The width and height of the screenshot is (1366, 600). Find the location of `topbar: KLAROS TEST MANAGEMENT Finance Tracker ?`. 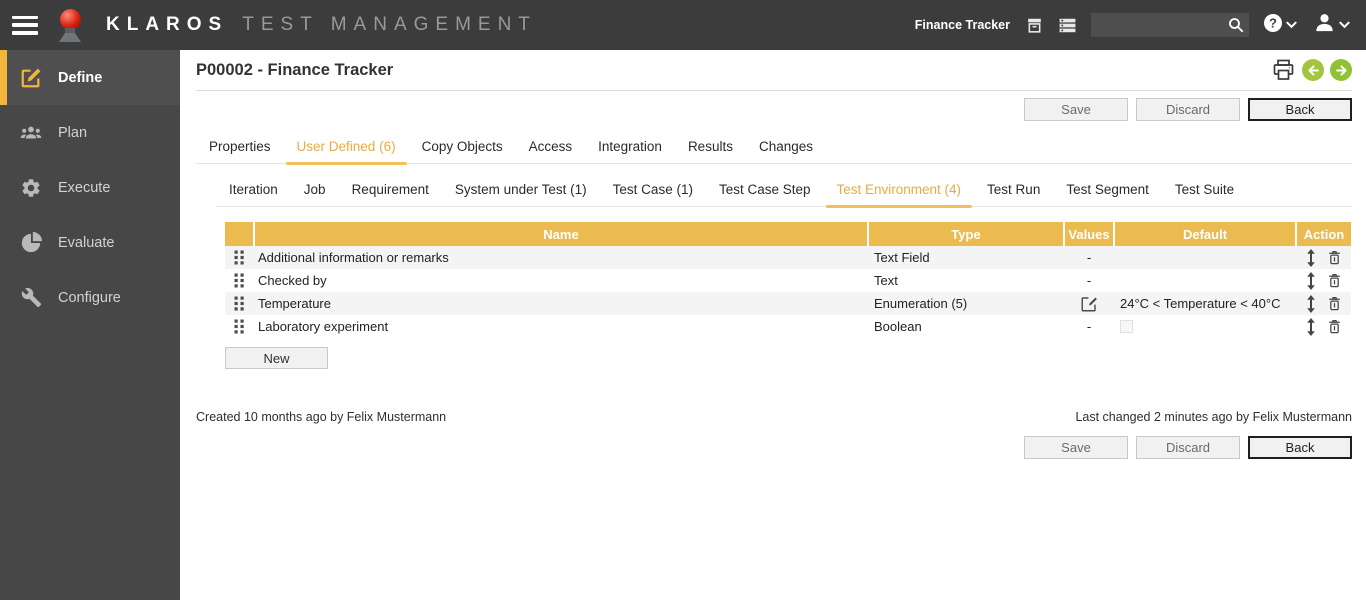

topbar: KLAROS TEST MANAGEMENT Finance Tracker ? is located at coordinates (683, 25).